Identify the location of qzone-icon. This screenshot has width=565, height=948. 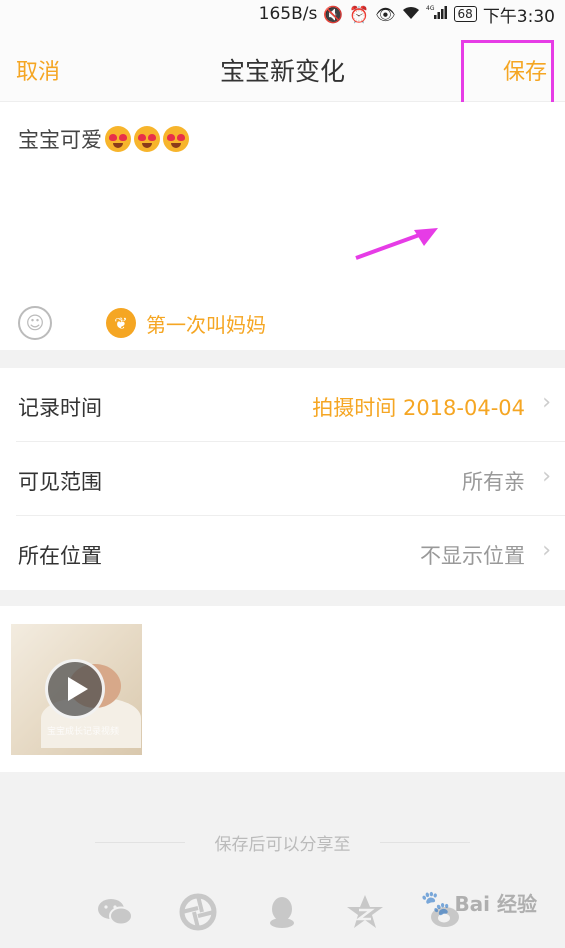
(365, 912).